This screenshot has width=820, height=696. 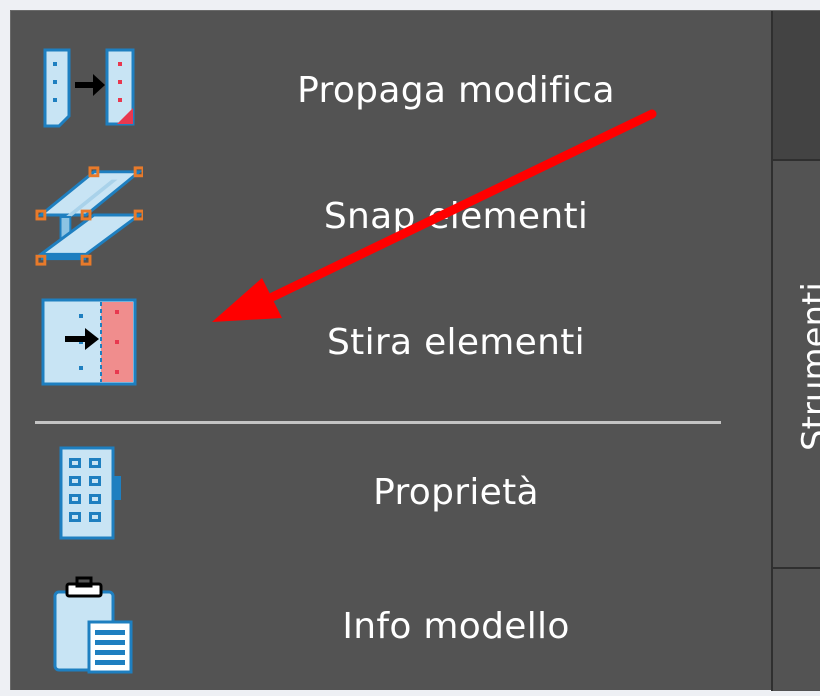 What do you see at coordinates (796, 86) in the screenshot?
I see `side-tab-header` at bounding box center [796, 86].